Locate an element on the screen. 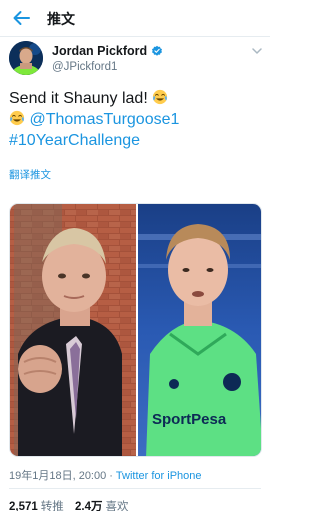 This screenshot has width=320, height=511. top-bar: 推文 is located at coordinates (135, 18).